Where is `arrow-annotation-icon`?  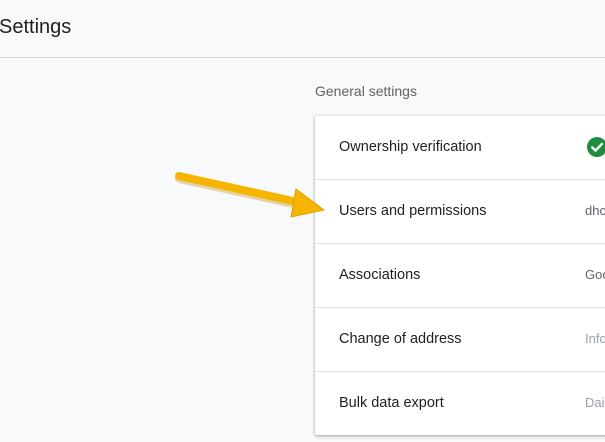
arrow-annotation-icon is located at coordinates (250, 195).